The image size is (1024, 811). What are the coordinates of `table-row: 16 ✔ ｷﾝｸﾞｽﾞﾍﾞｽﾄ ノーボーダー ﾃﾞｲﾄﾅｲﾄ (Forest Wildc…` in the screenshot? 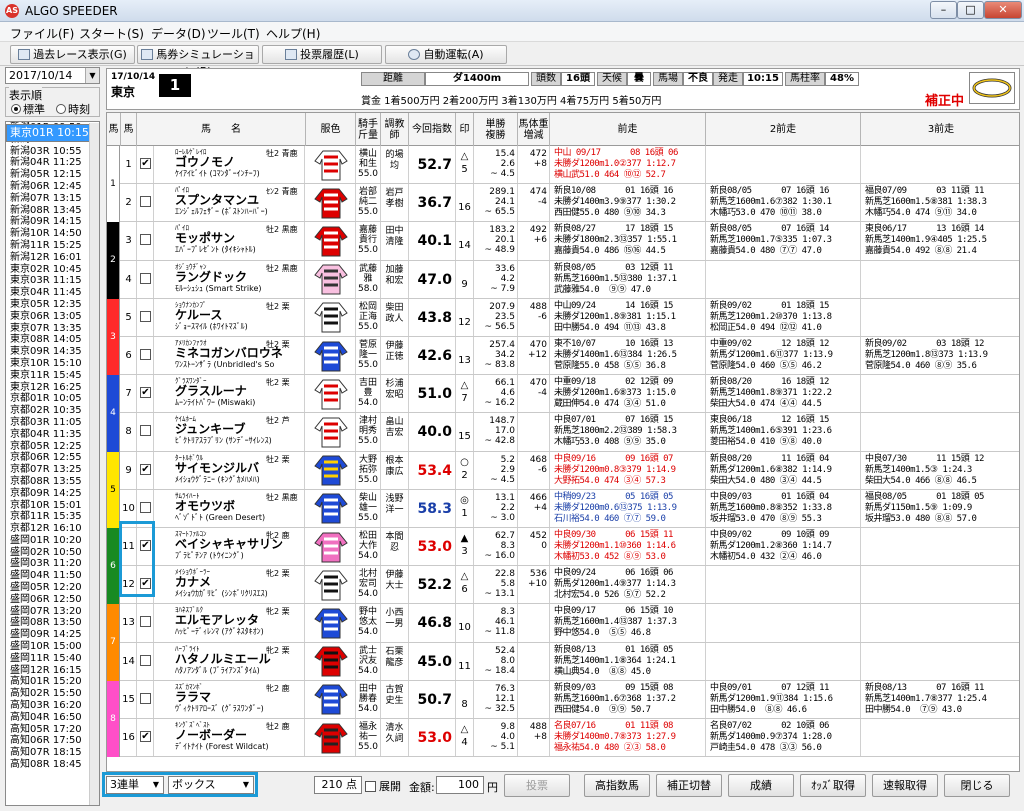 It's located at (563, 738).